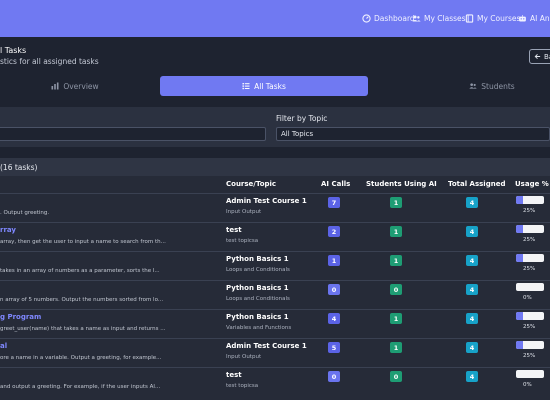  I want to click on robot-icon, so click(522, 18).